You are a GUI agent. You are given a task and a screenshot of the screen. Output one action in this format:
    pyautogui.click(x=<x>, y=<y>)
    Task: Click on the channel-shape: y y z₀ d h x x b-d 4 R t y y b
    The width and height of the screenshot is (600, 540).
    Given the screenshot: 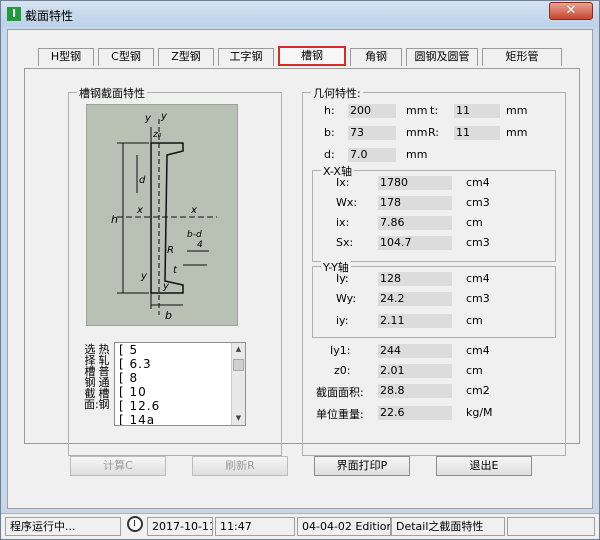 What is the action you would take?
    pyautogui.click(x=164, y=216)
    